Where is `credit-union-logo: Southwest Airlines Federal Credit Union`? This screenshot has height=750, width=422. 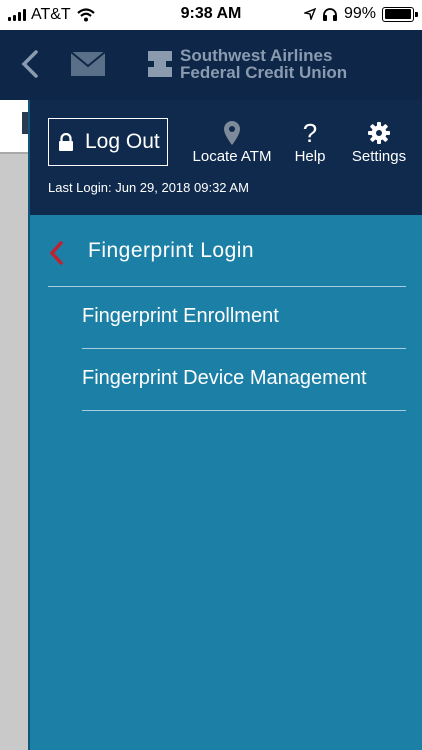
credit-union-logo: Southwest Airlines Federal Credit Union is located at coordinates (245, 64).